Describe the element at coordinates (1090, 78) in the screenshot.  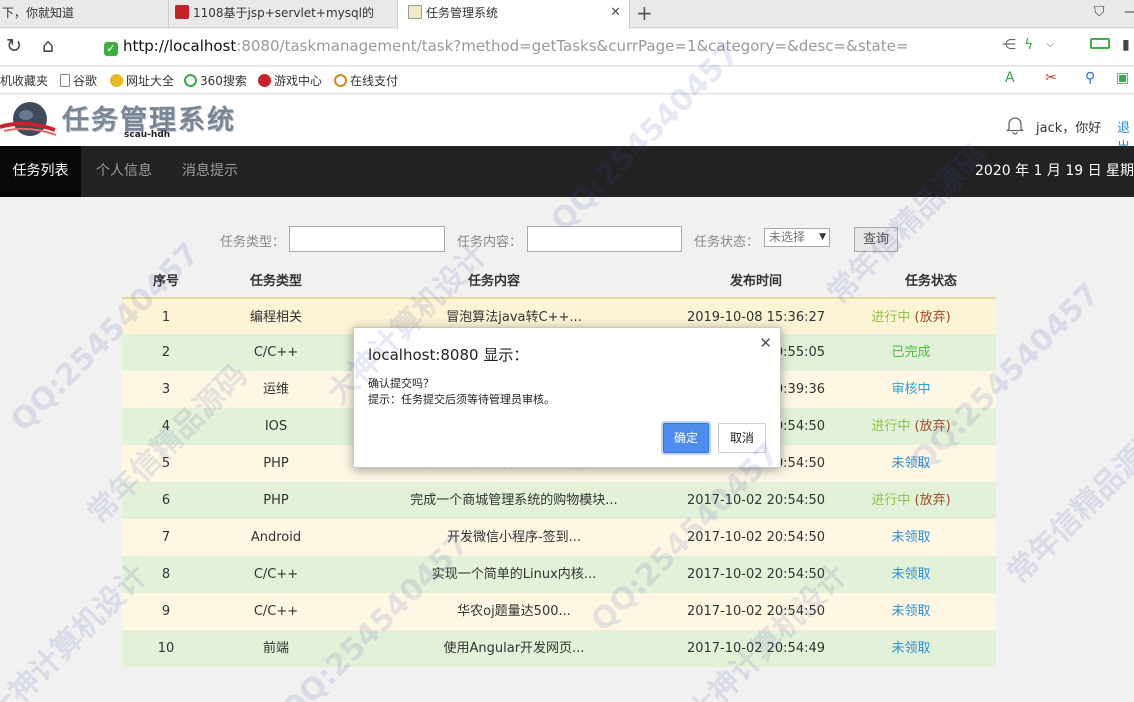
I see `magnifier-icon: ⚲` at that location.